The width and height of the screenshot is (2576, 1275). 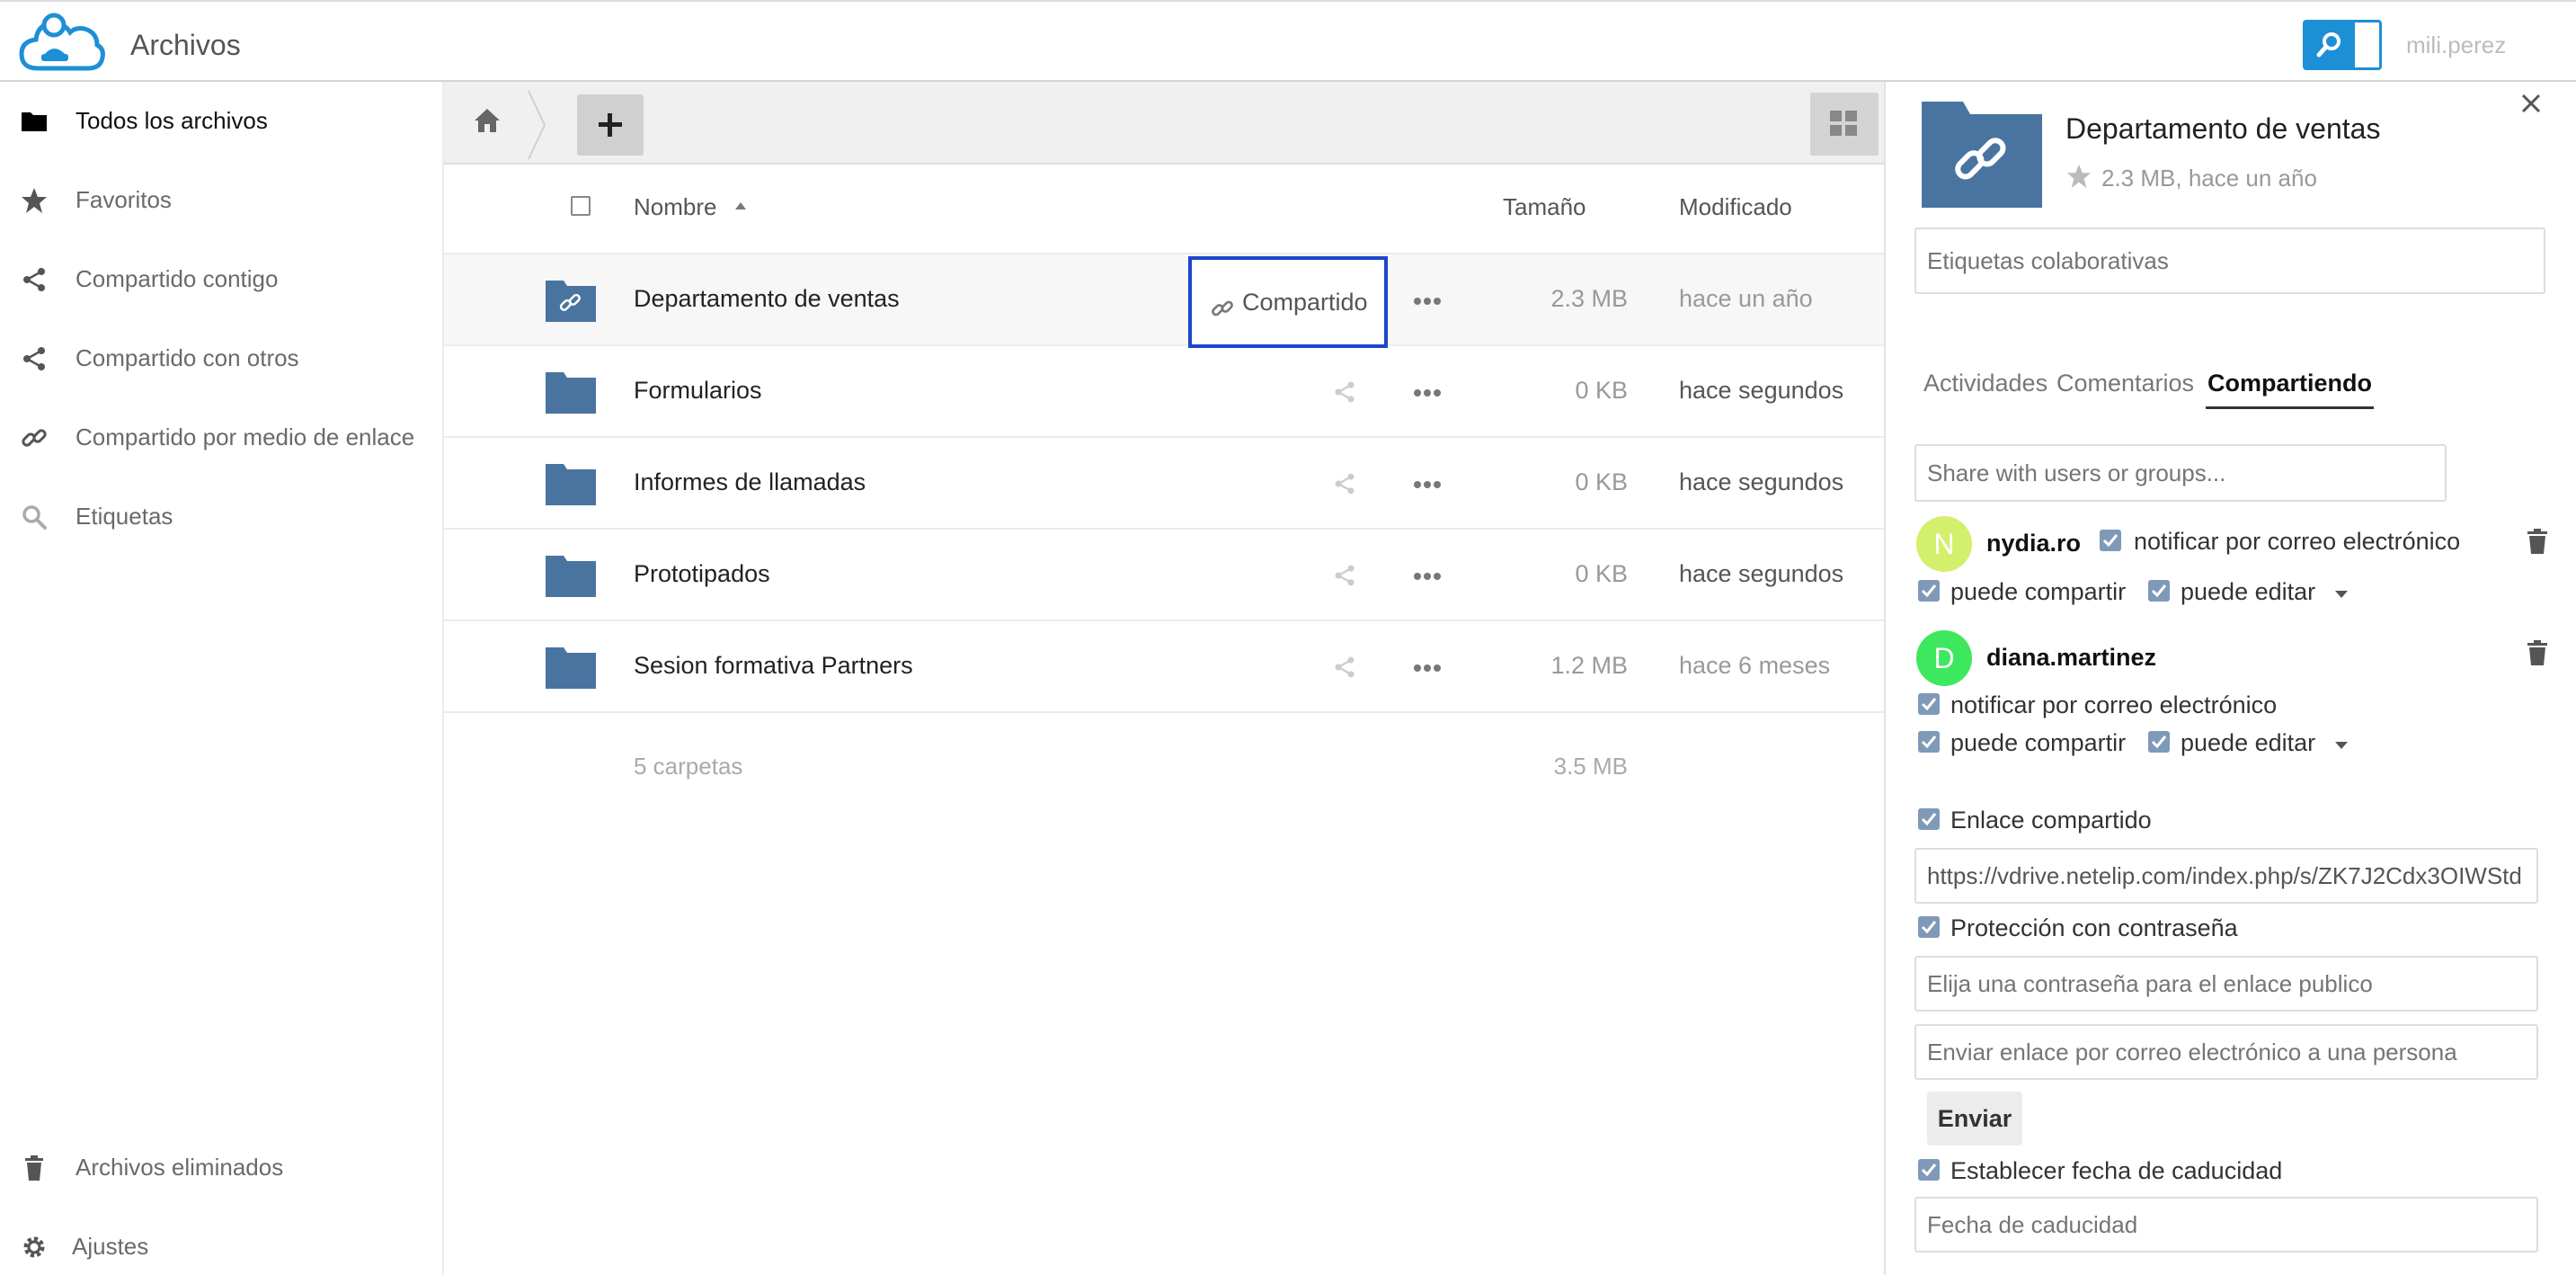 I want to click on star-icon, so click(x=34, y=200).